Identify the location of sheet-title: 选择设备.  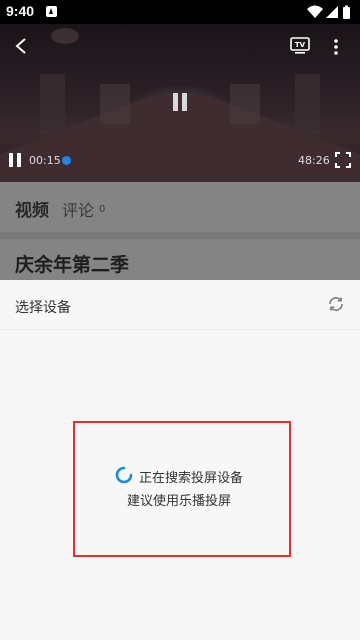
(43, 308).